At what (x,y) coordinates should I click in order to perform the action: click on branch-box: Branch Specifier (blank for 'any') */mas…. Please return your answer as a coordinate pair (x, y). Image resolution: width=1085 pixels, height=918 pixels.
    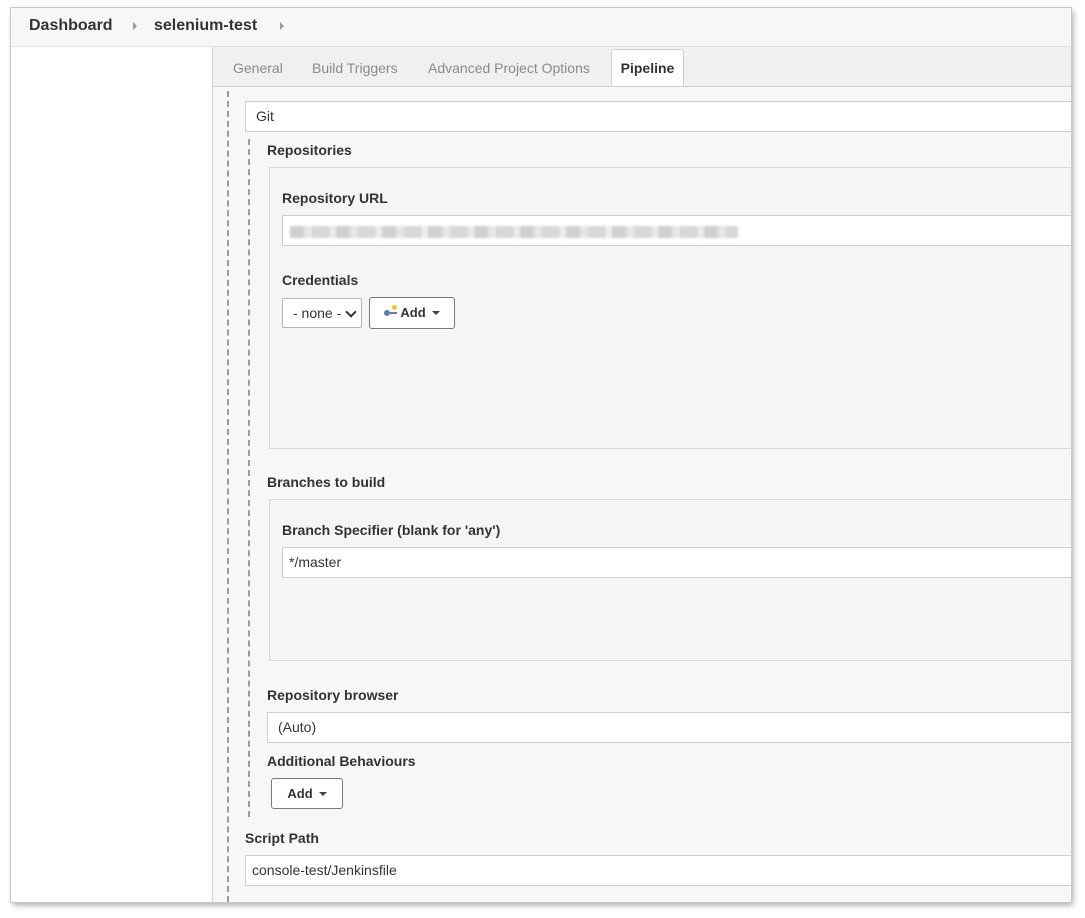
    Looking at the image, I should click on (670, 580).